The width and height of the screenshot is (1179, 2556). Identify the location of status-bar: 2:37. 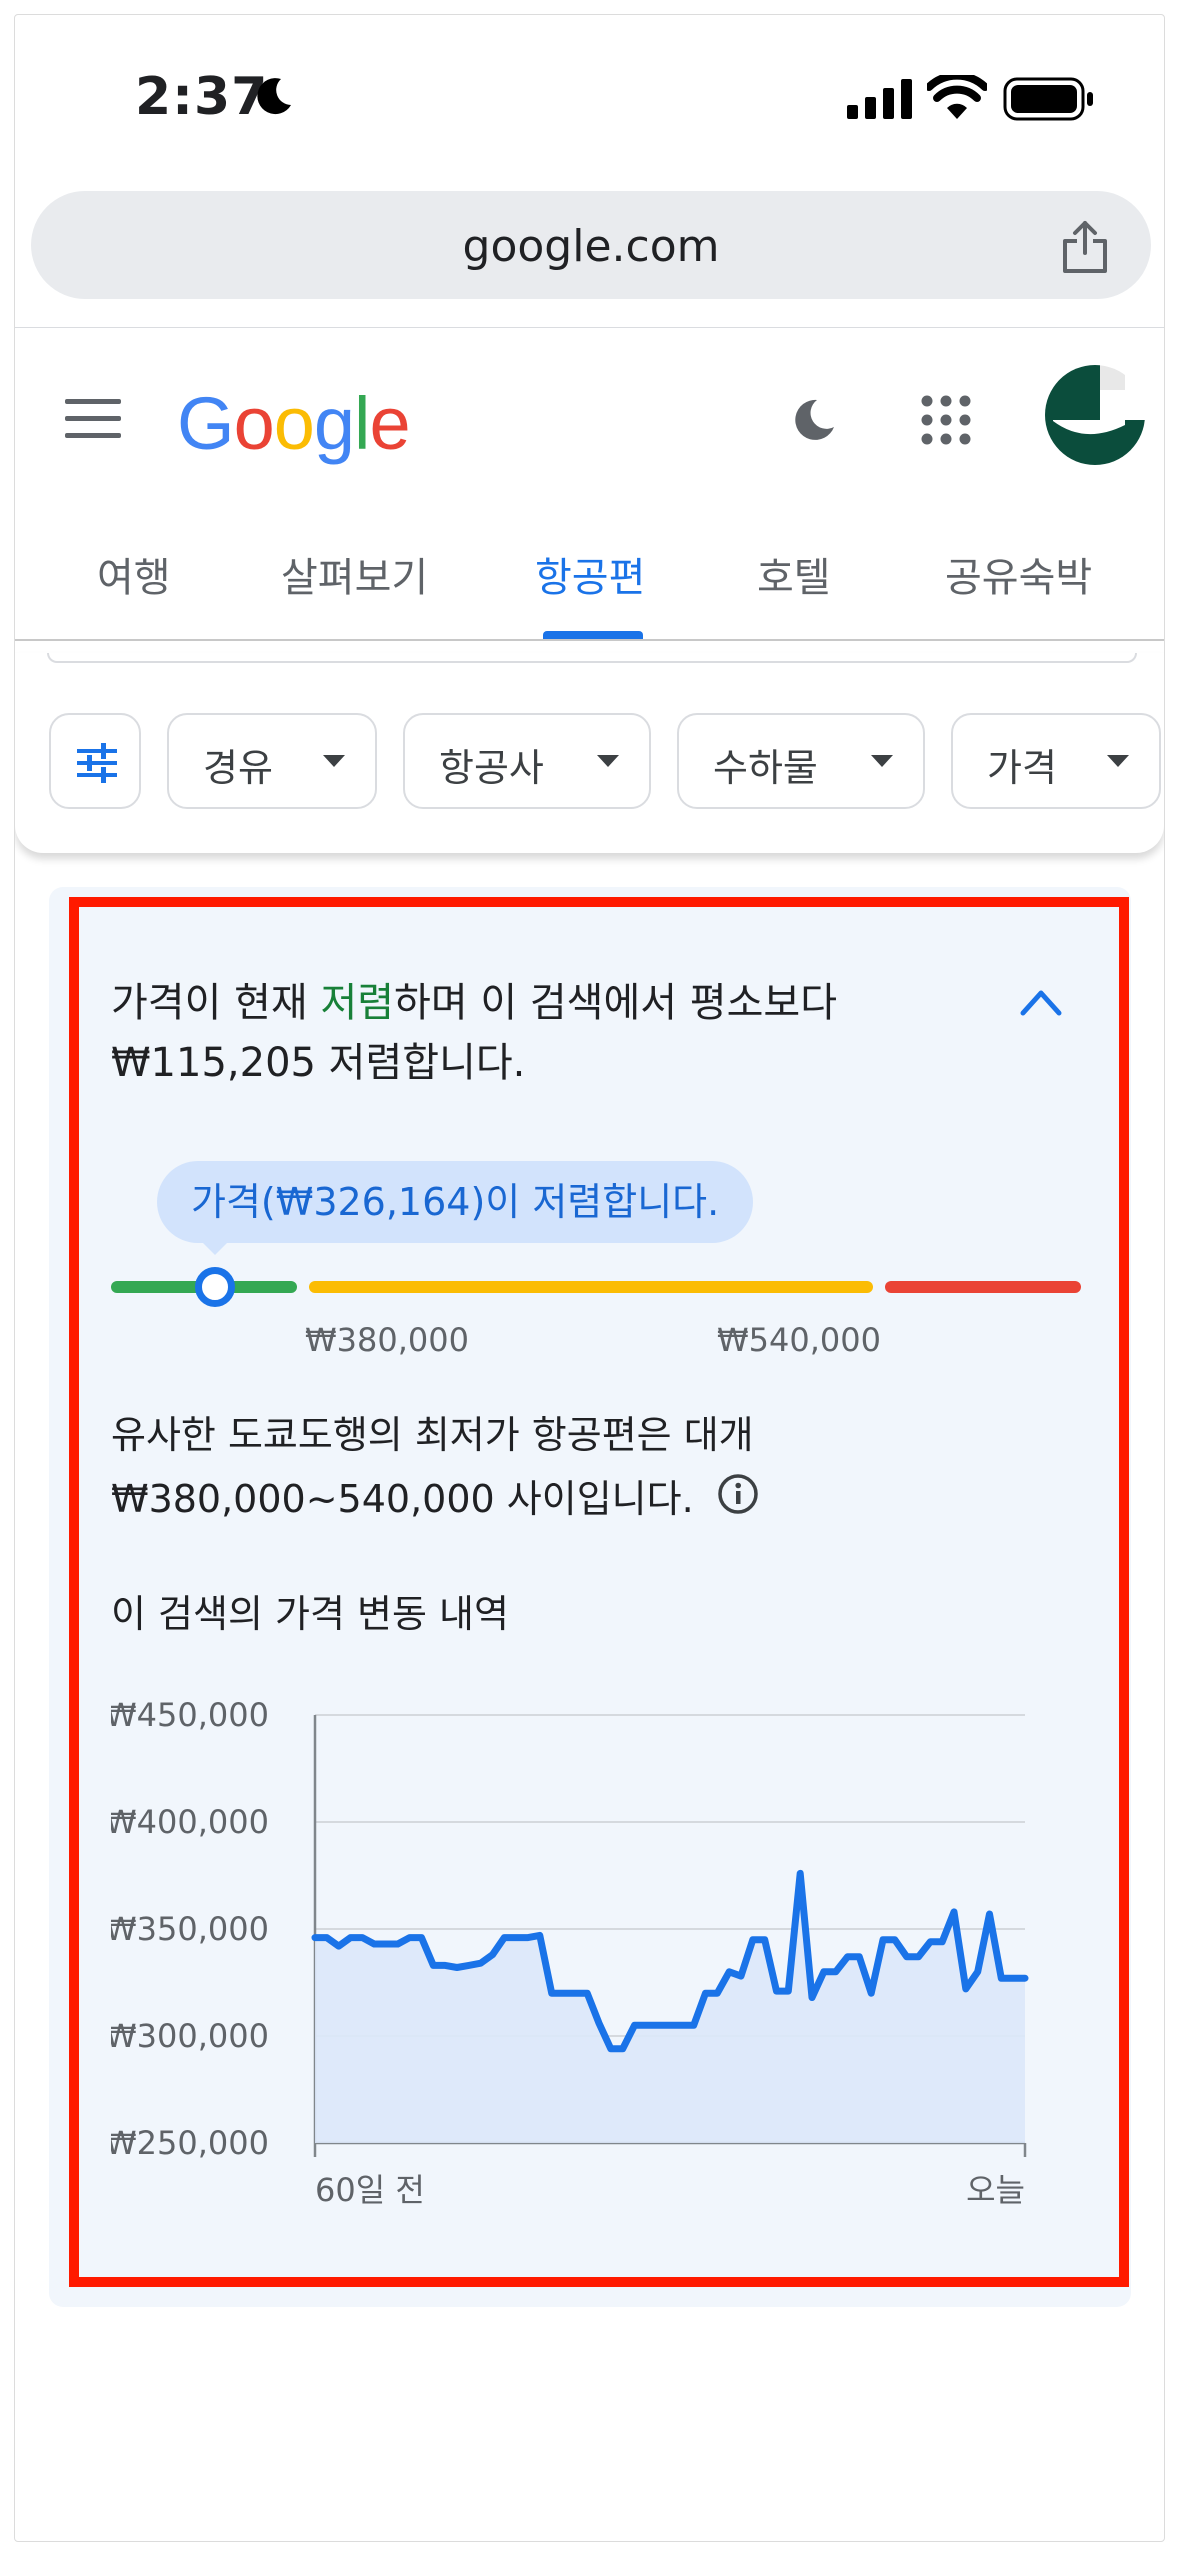
(589, 90).